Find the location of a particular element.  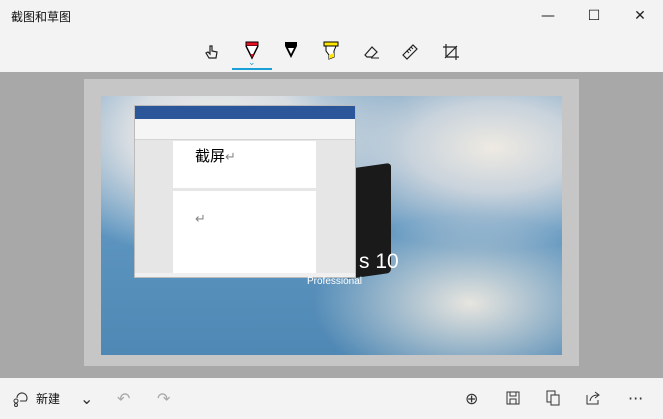

zoom-button: ⊕ is located at coordinates (471, 398).